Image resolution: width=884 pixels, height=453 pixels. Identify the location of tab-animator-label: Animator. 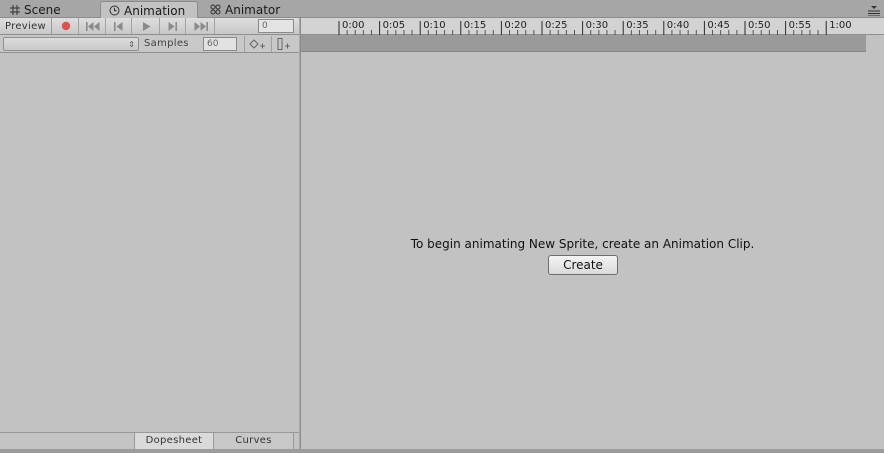
(253, 9).